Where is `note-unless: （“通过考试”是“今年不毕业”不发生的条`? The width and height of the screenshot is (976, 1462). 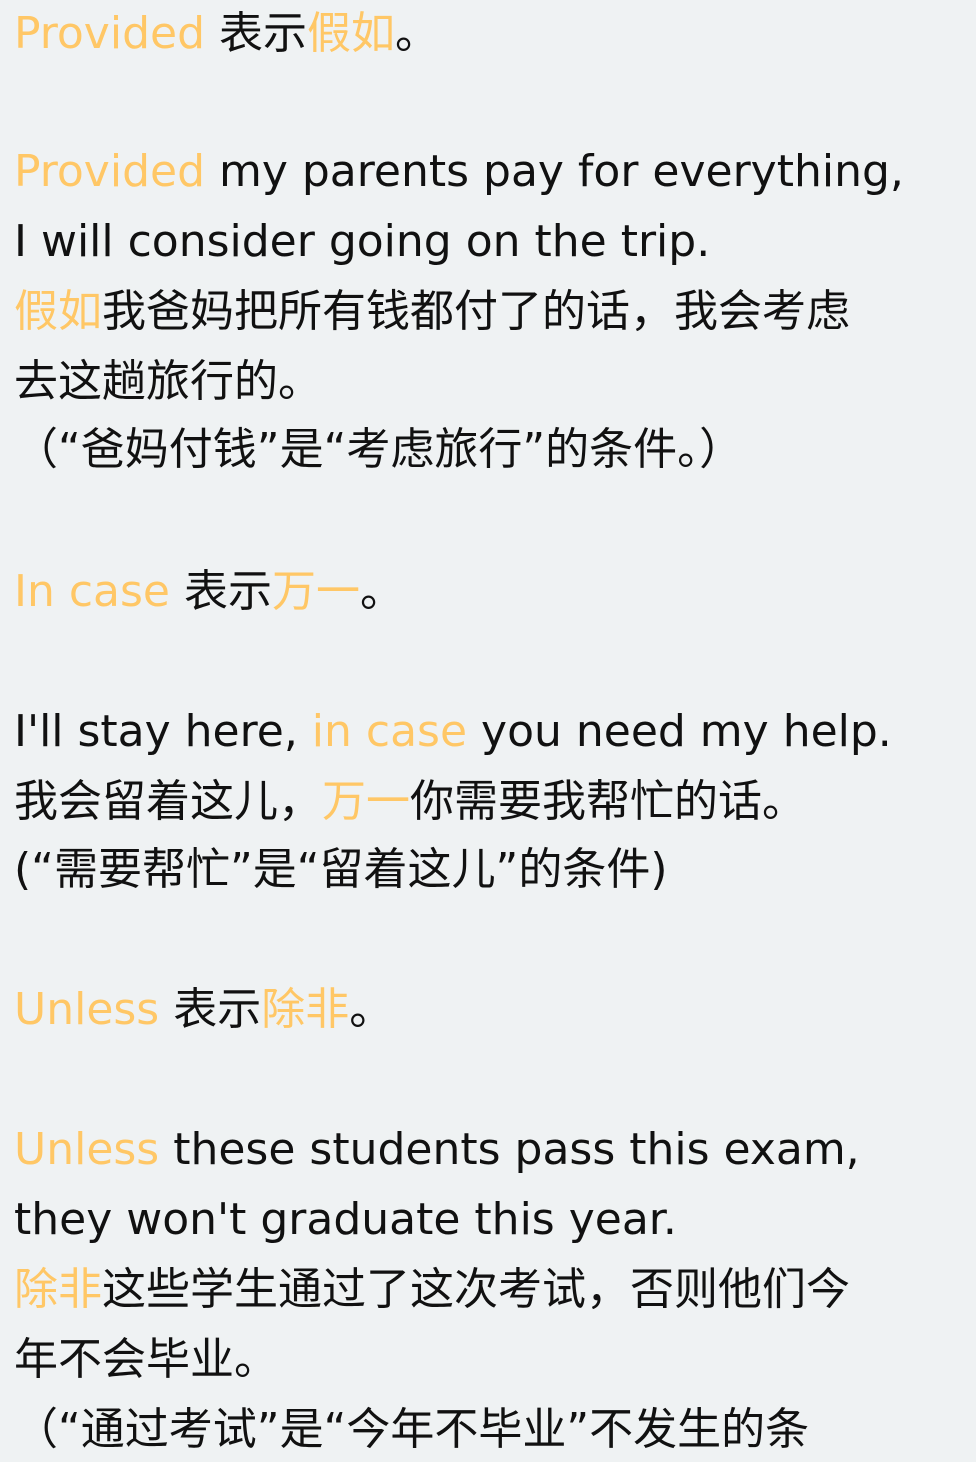
note-unless: （“通过考试”是“今年不毕业”不发生的条 is located at coordinates (412, 1429).